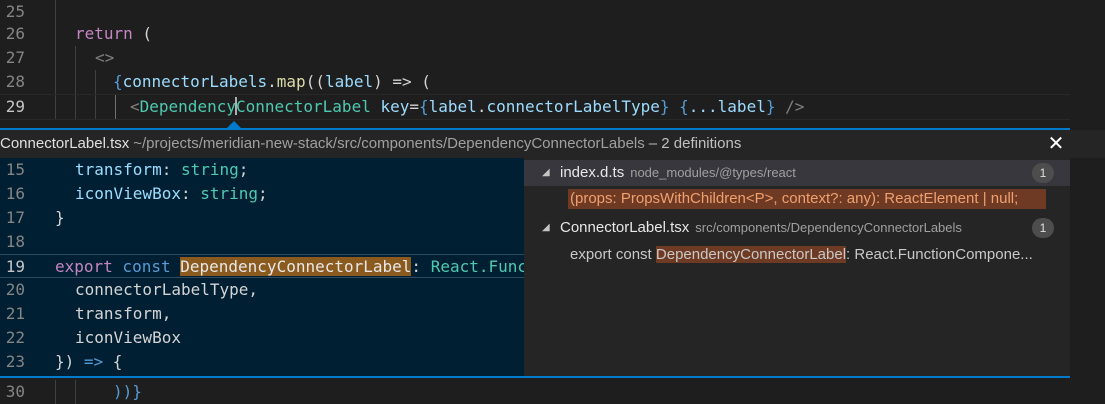 The image size is (1105, 404). Describe the element at coordinates (262, 170) in the screenshot. I see `code-line: 15 transform: string;` at that location.